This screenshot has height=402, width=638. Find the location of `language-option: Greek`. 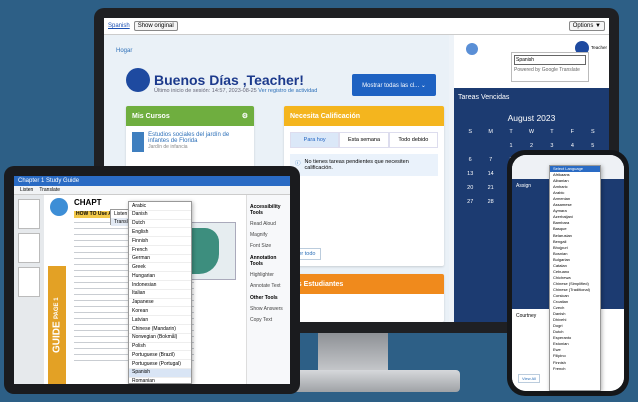

language-option: Greek is located at coordinates (160, 268).